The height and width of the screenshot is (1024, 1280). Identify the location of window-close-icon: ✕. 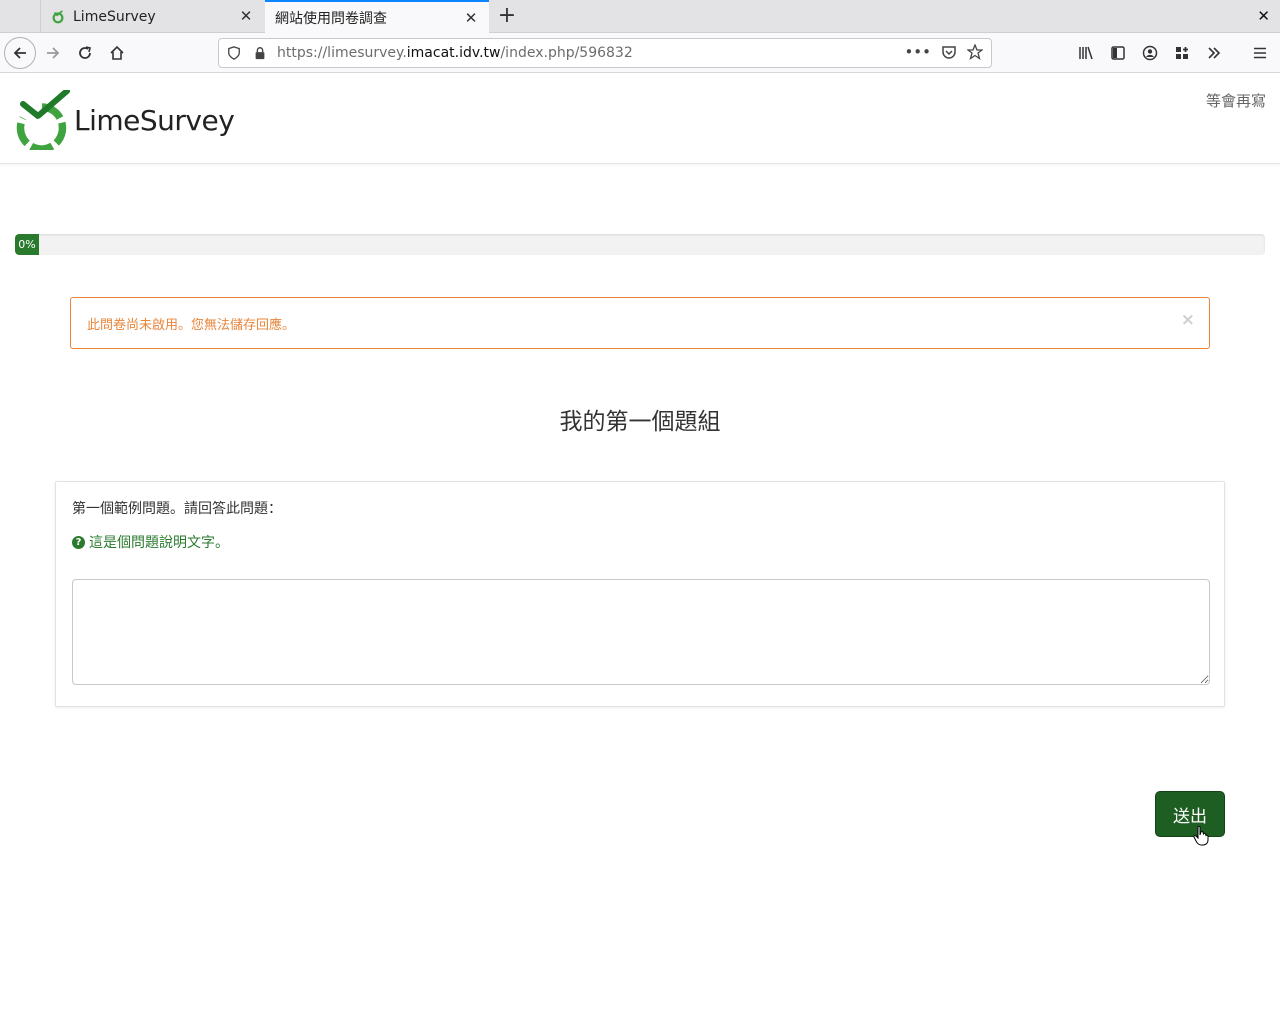
(1263, 16).